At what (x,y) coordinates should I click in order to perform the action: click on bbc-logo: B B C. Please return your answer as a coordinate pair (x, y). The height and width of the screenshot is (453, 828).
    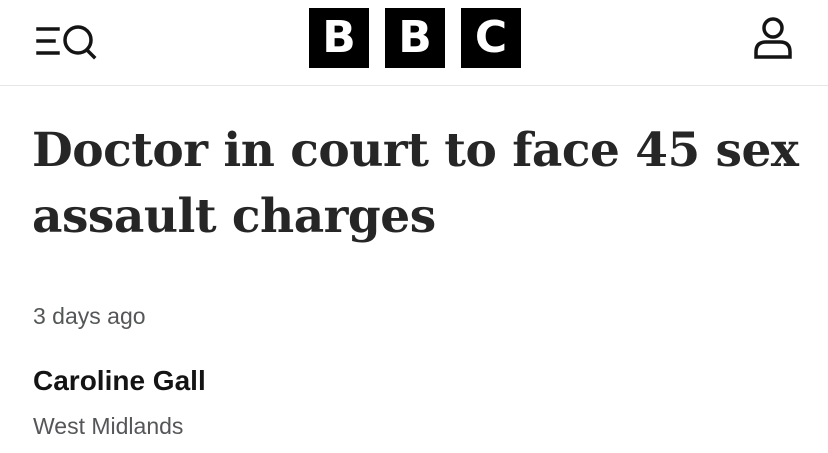
    Looking at the image, I should click on (415, 38).